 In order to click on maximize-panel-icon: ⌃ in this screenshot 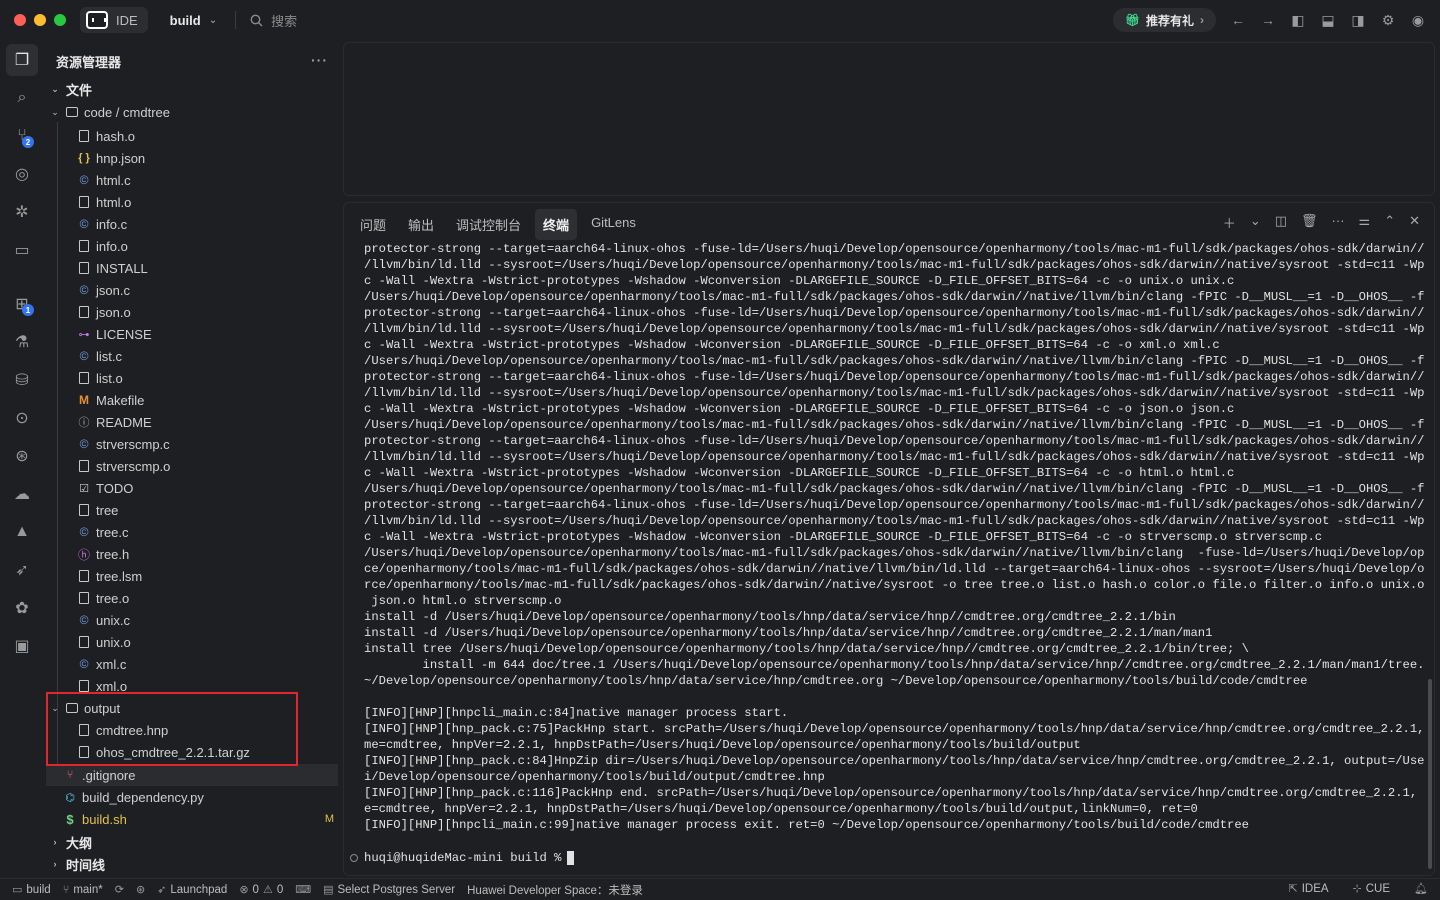, I will do `click(1389, 222)`.